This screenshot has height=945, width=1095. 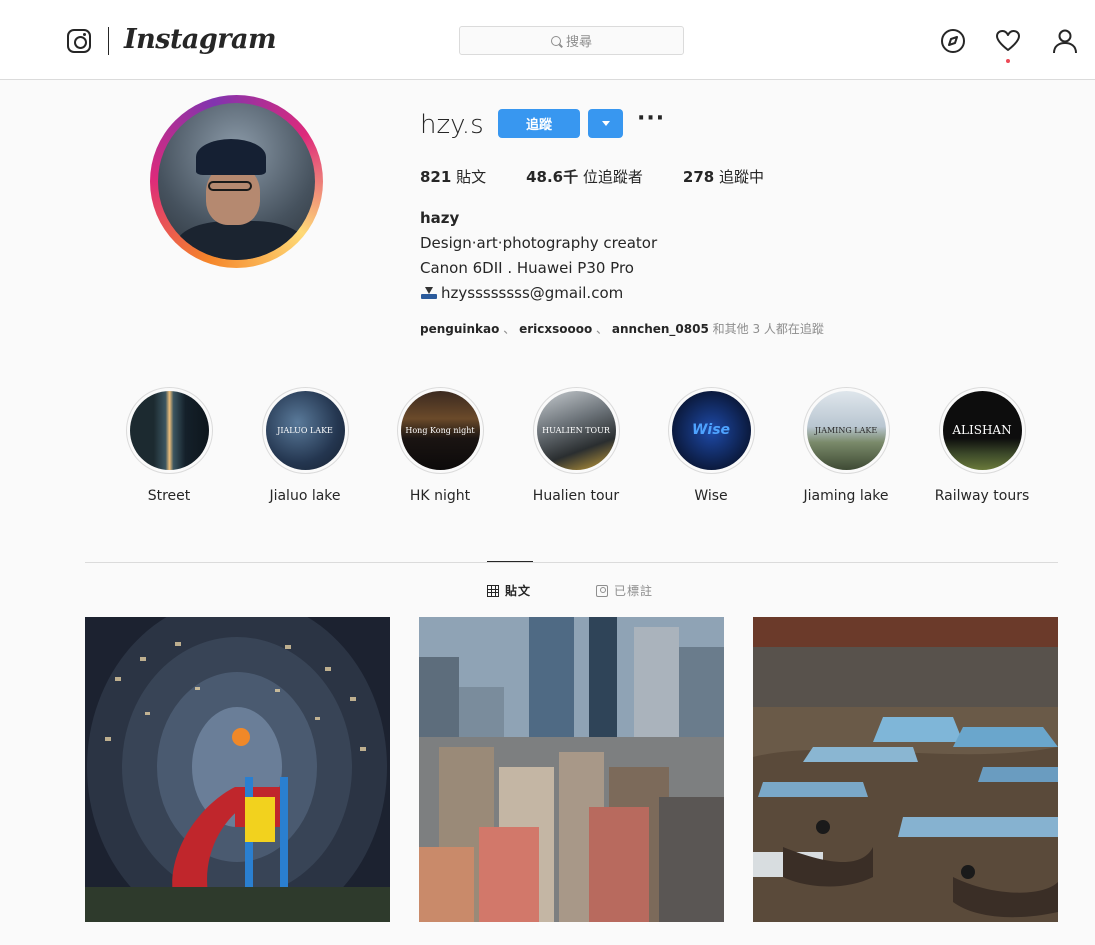 What do you see at coordinates (650, 121) in the screenshot?
I see `more-options-icon: ···` at bounding box center [650, 121].